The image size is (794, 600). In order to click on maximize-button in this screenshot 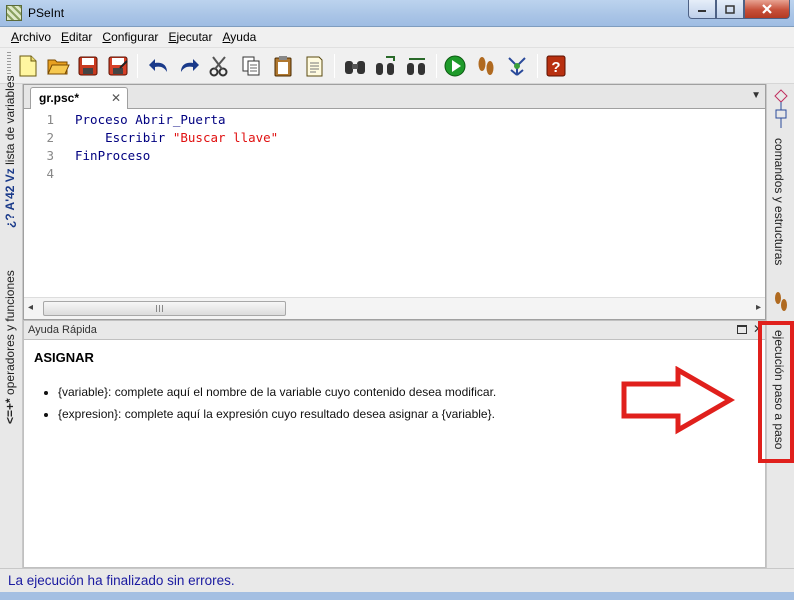, I will do `click(730, 9)`.